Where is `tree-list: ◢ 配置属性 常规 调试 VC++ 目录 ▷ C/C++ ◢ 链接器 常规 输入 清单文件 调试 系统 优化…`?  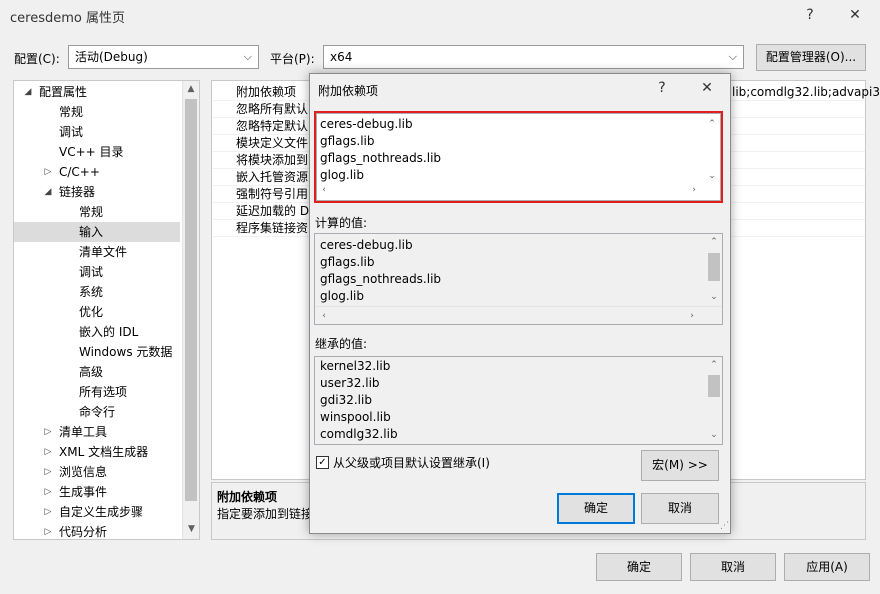 tree-list: ◢ 配置属性 常规 调试 VC++ 目录 ▷ C/C++ ◢ 链接器 常规 输入 清单文件 调试 系统 优化… is located at coordinates (98, 310).